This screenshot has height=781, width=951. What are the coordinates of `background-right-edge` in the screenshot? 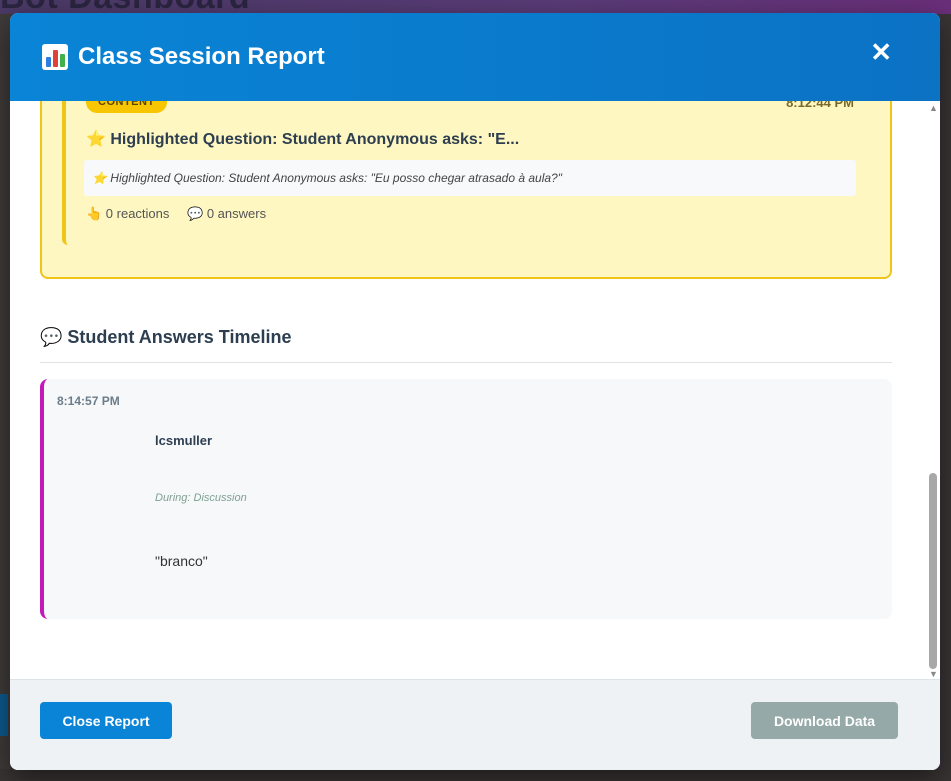 It's located at (946, 397).